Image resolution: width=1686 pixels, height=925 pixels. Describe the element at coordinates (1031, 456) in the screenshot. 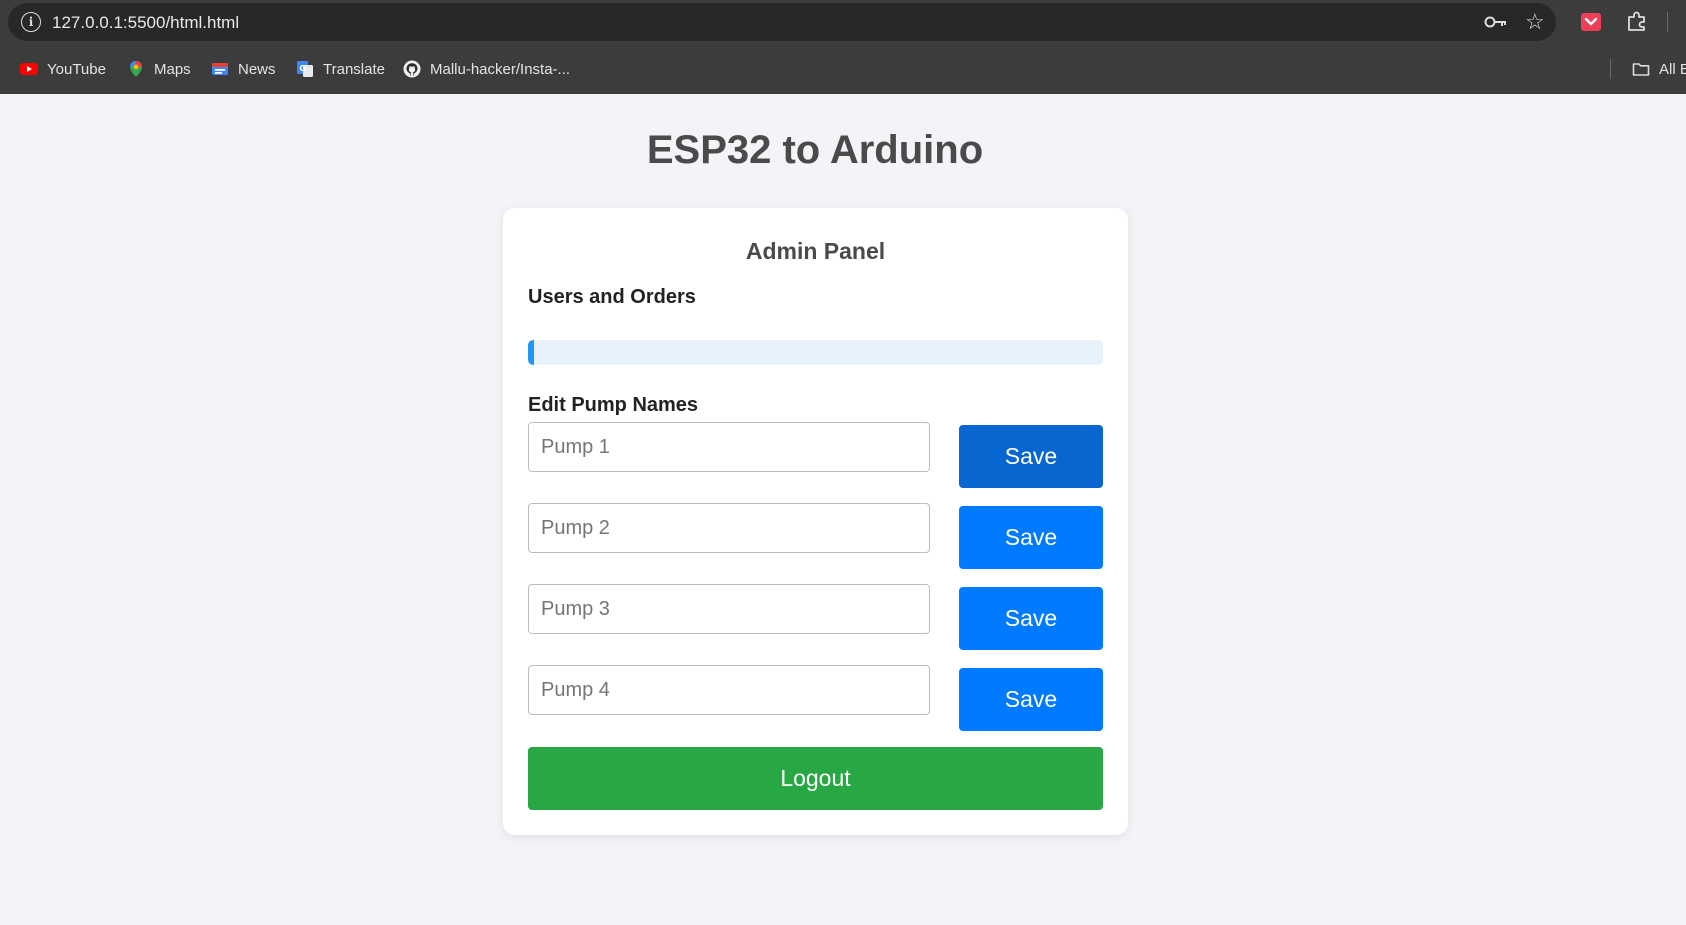

I see `save-pump-1-button: Save` at that location.